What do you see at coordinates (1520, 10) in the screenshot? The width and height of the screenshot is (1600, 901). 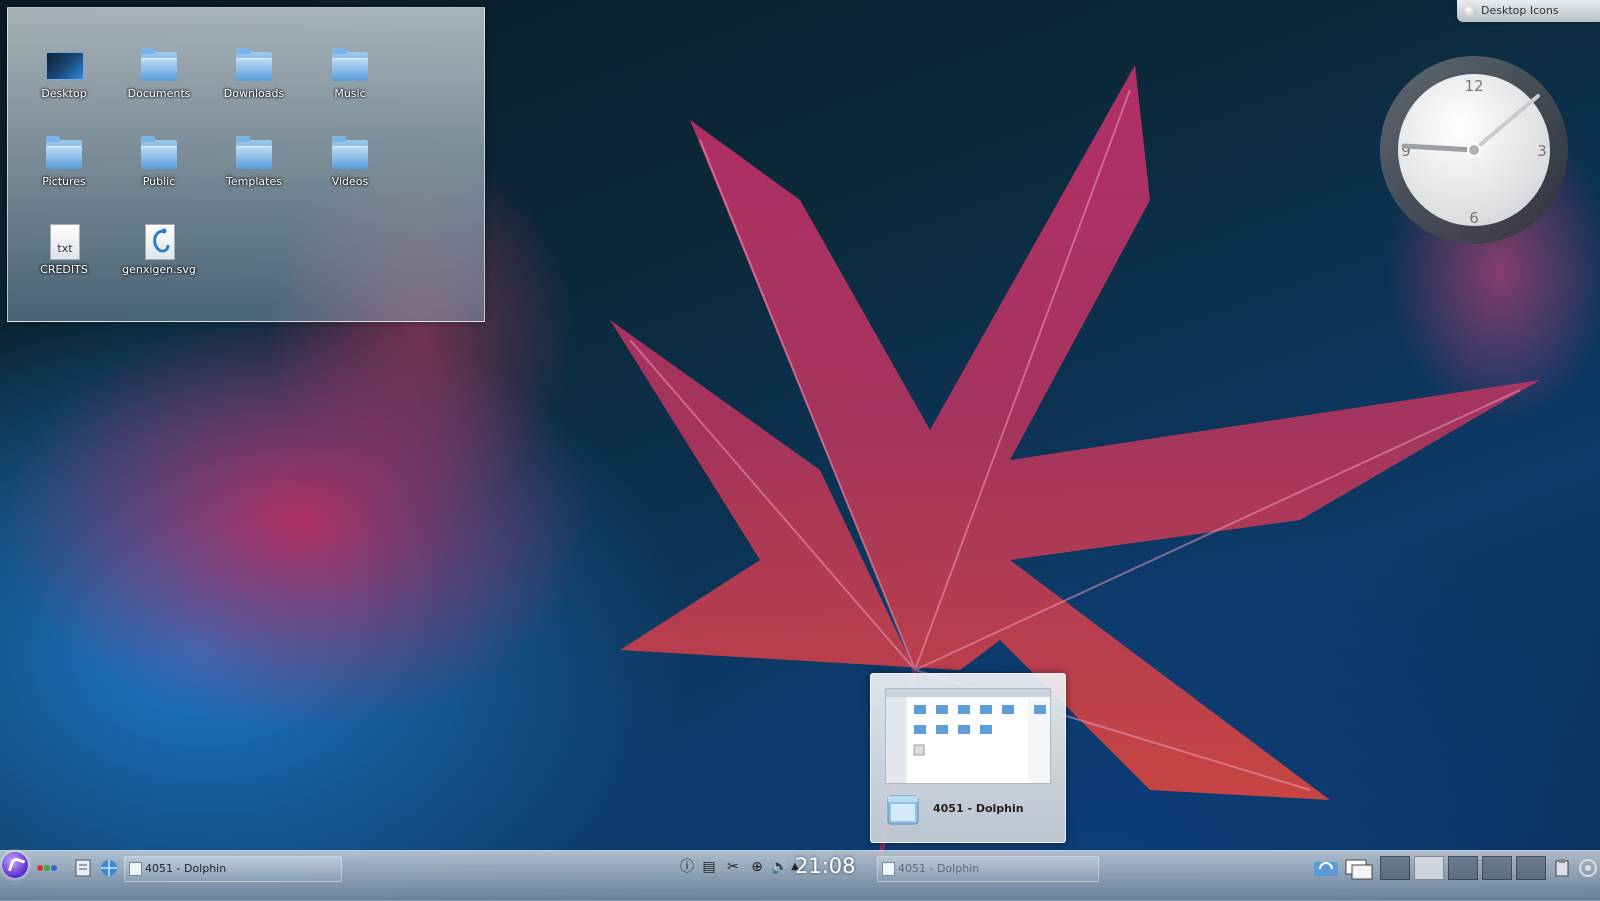 I see `desktop-icons-label: Desktop Icons` at bounding box center [1520, 10].